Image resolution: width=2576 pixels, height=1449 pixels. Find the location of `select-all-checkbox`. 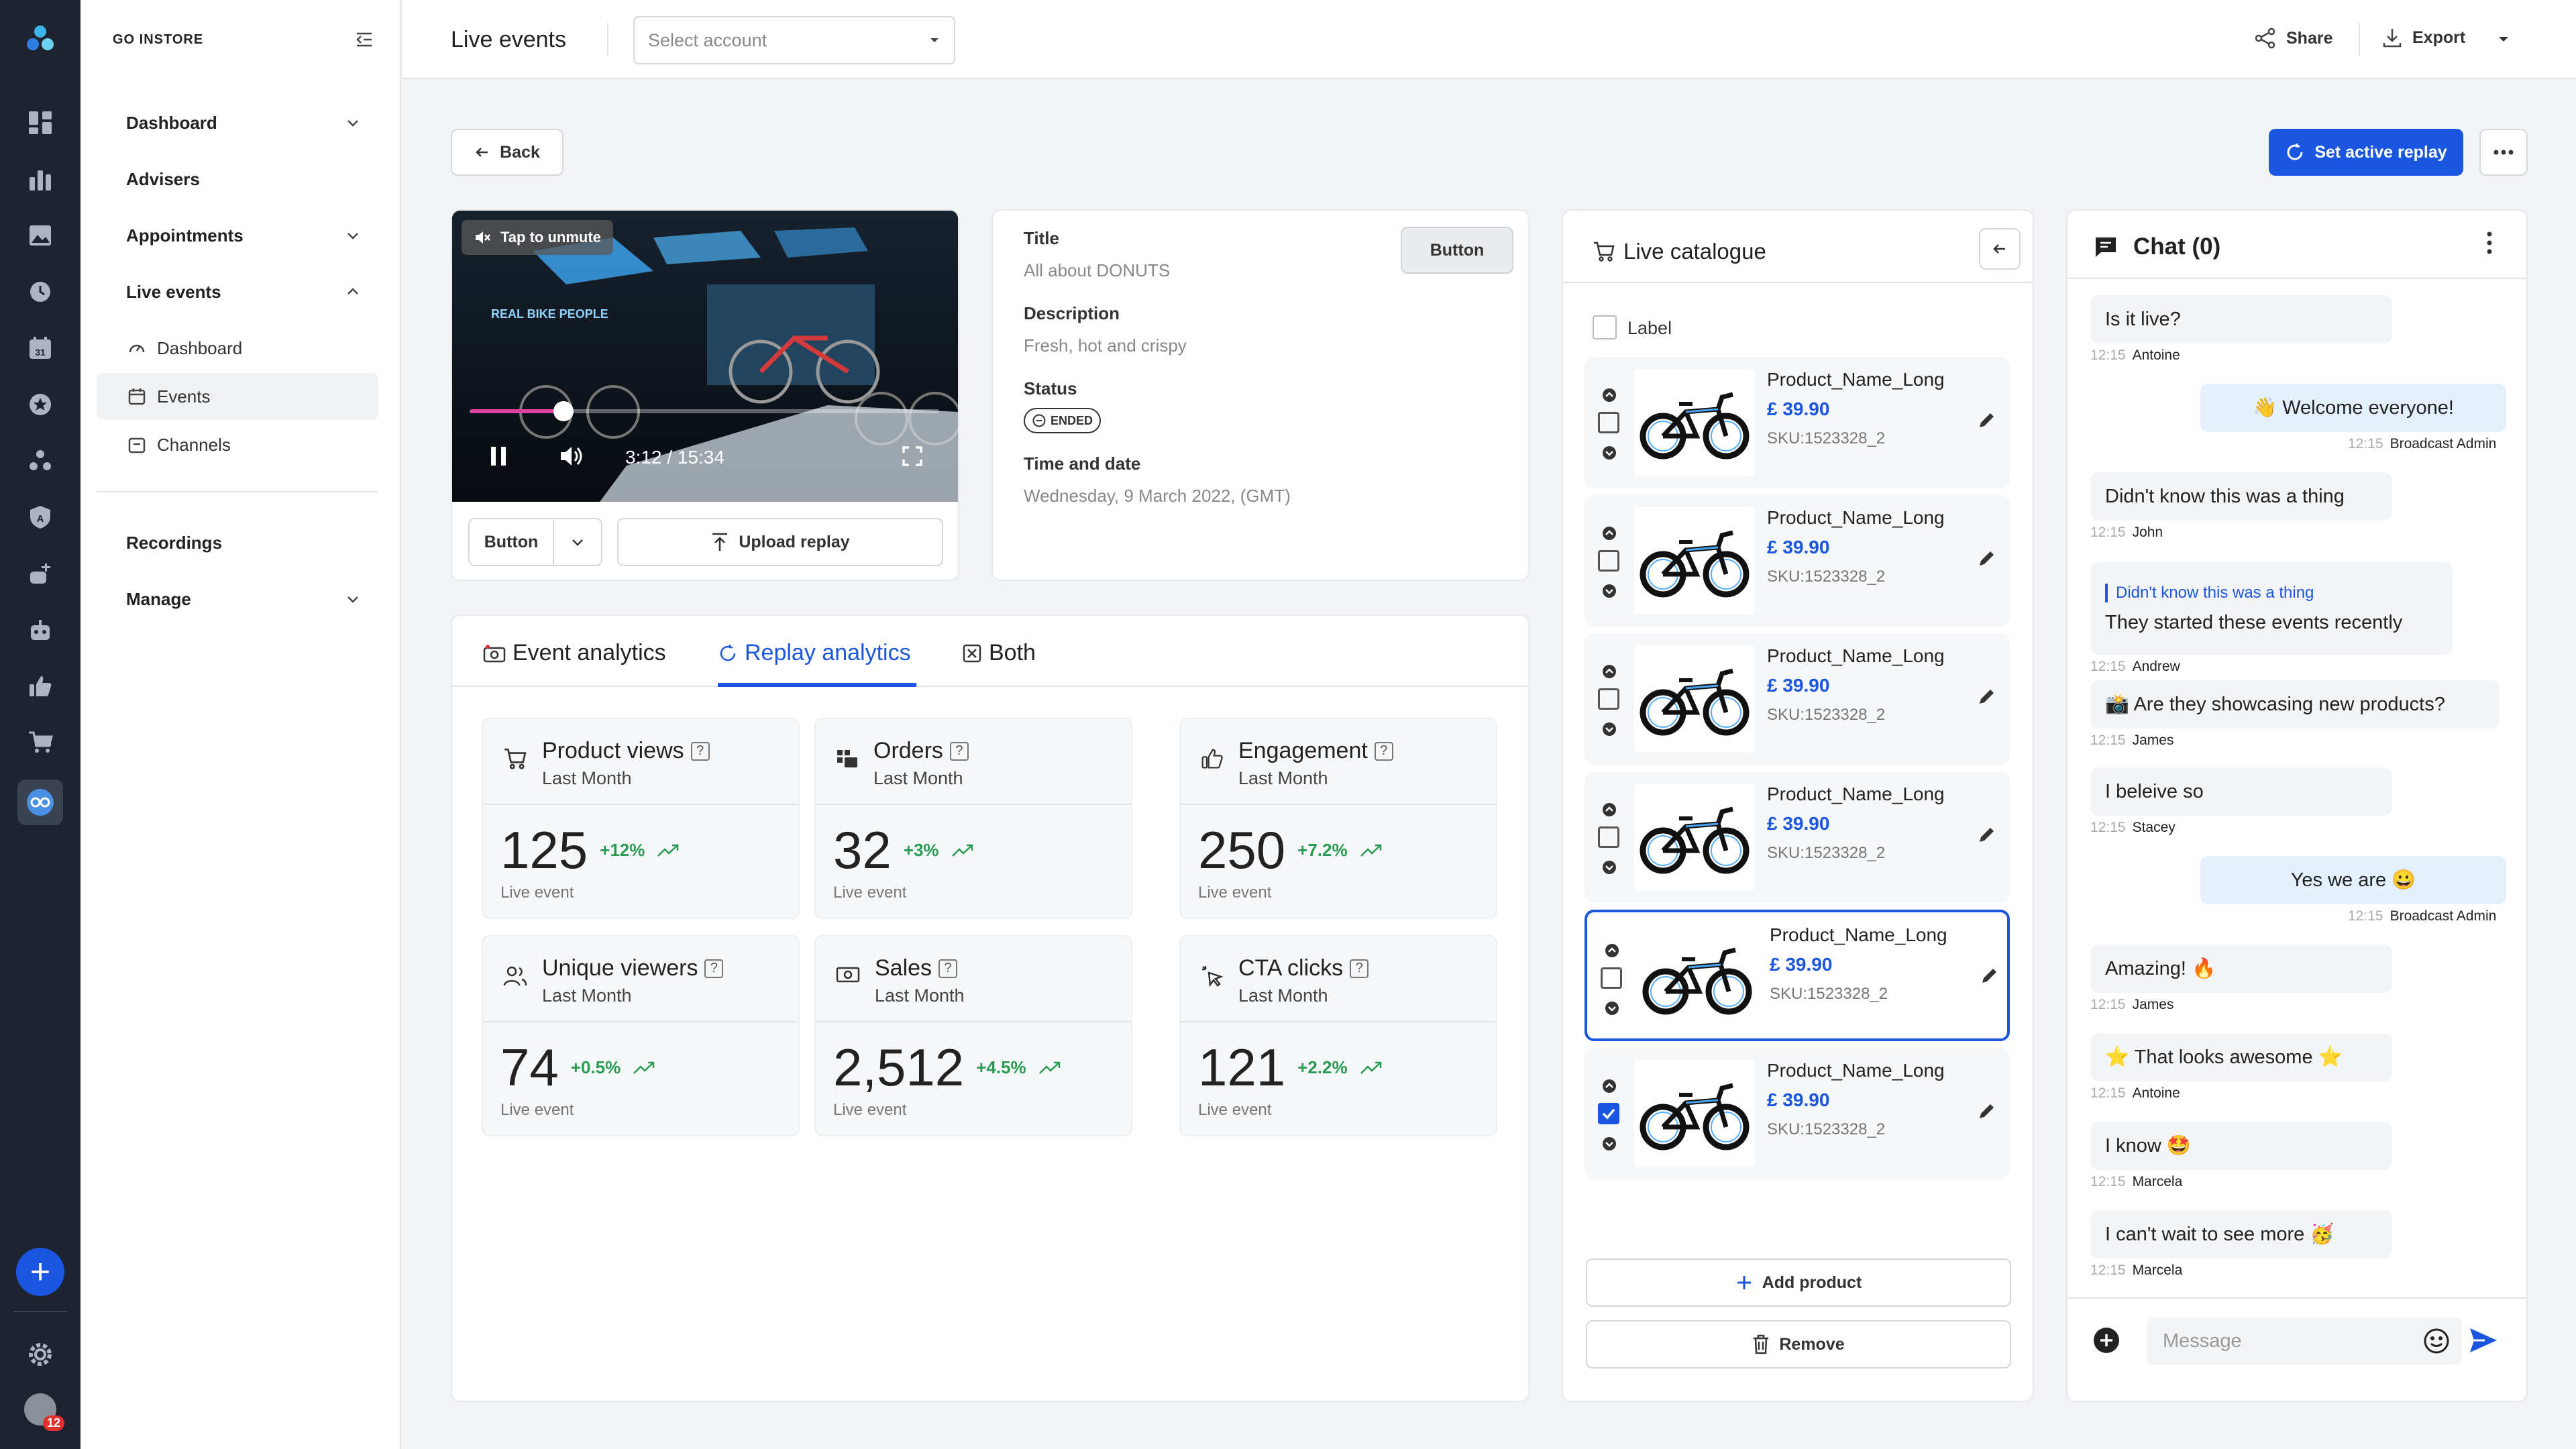

select-all-checkbox is located at coordinates (1605, 327).